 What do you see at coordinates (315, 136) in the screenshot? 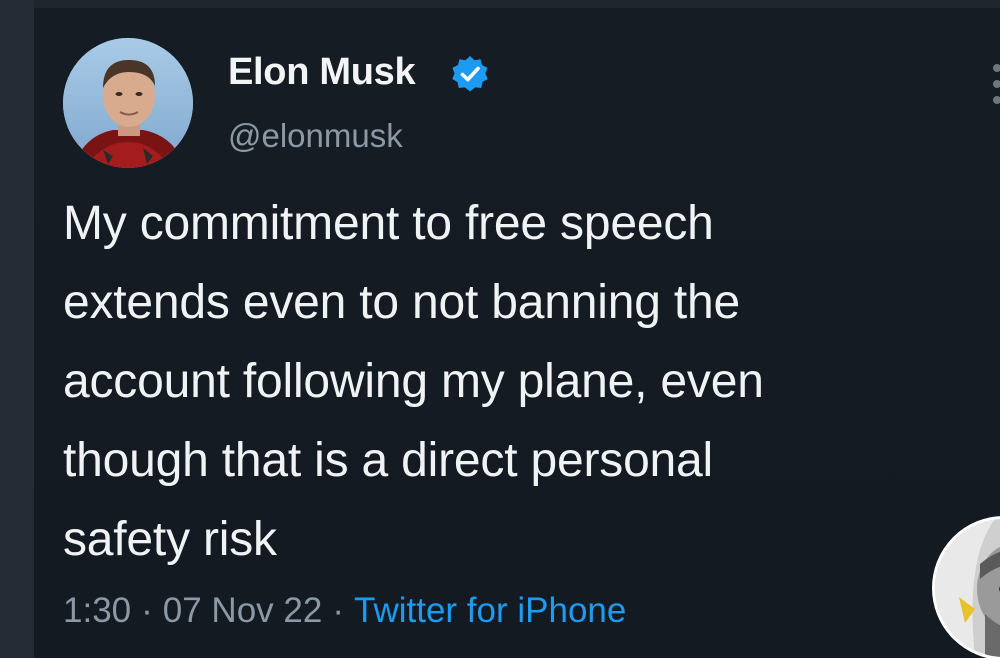
I see `author-handle: @elonmusk` at bounding box center [315, 136].